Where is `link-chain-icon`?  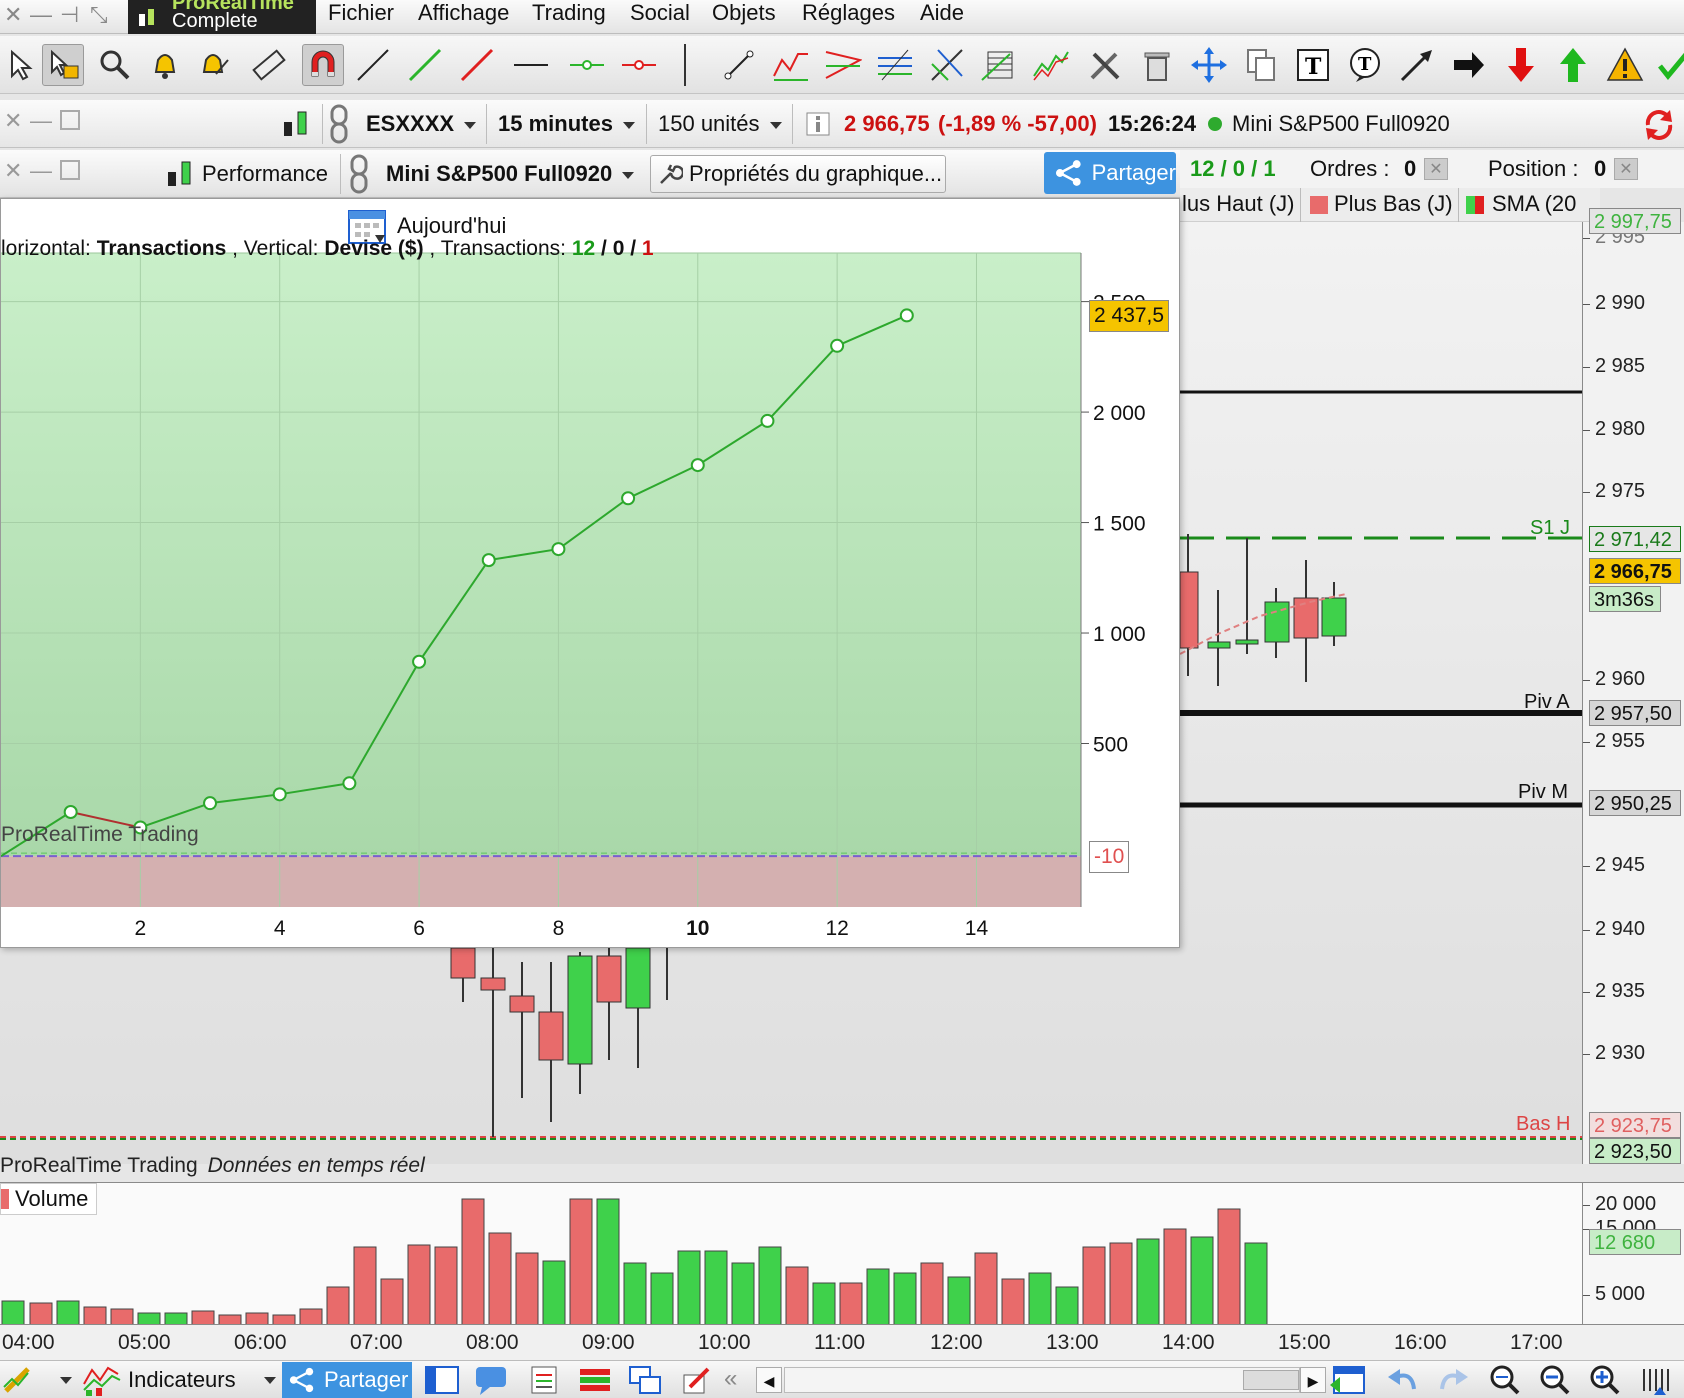 link-chain-icon is located at coordinates (359, 174).